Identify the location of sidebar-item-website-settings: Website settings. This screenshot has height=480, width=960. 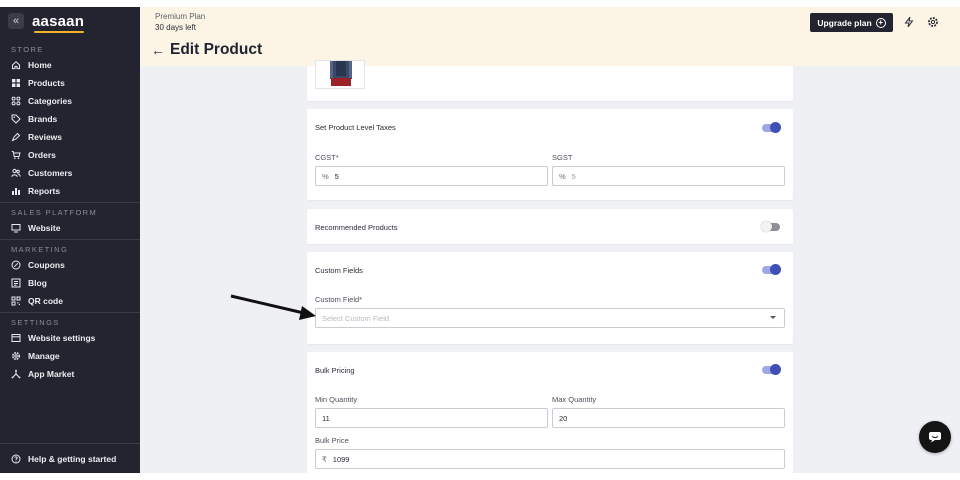
(70, 338).